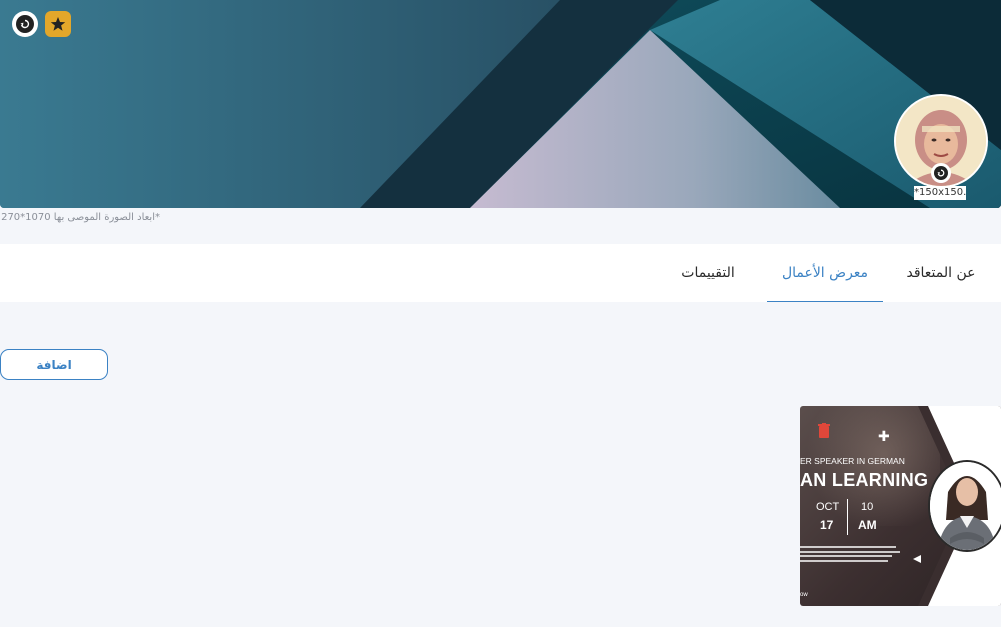 This screenshot has width=1001, height=627. I want to click on profile-avatar-wrapper, so click(941, 141).